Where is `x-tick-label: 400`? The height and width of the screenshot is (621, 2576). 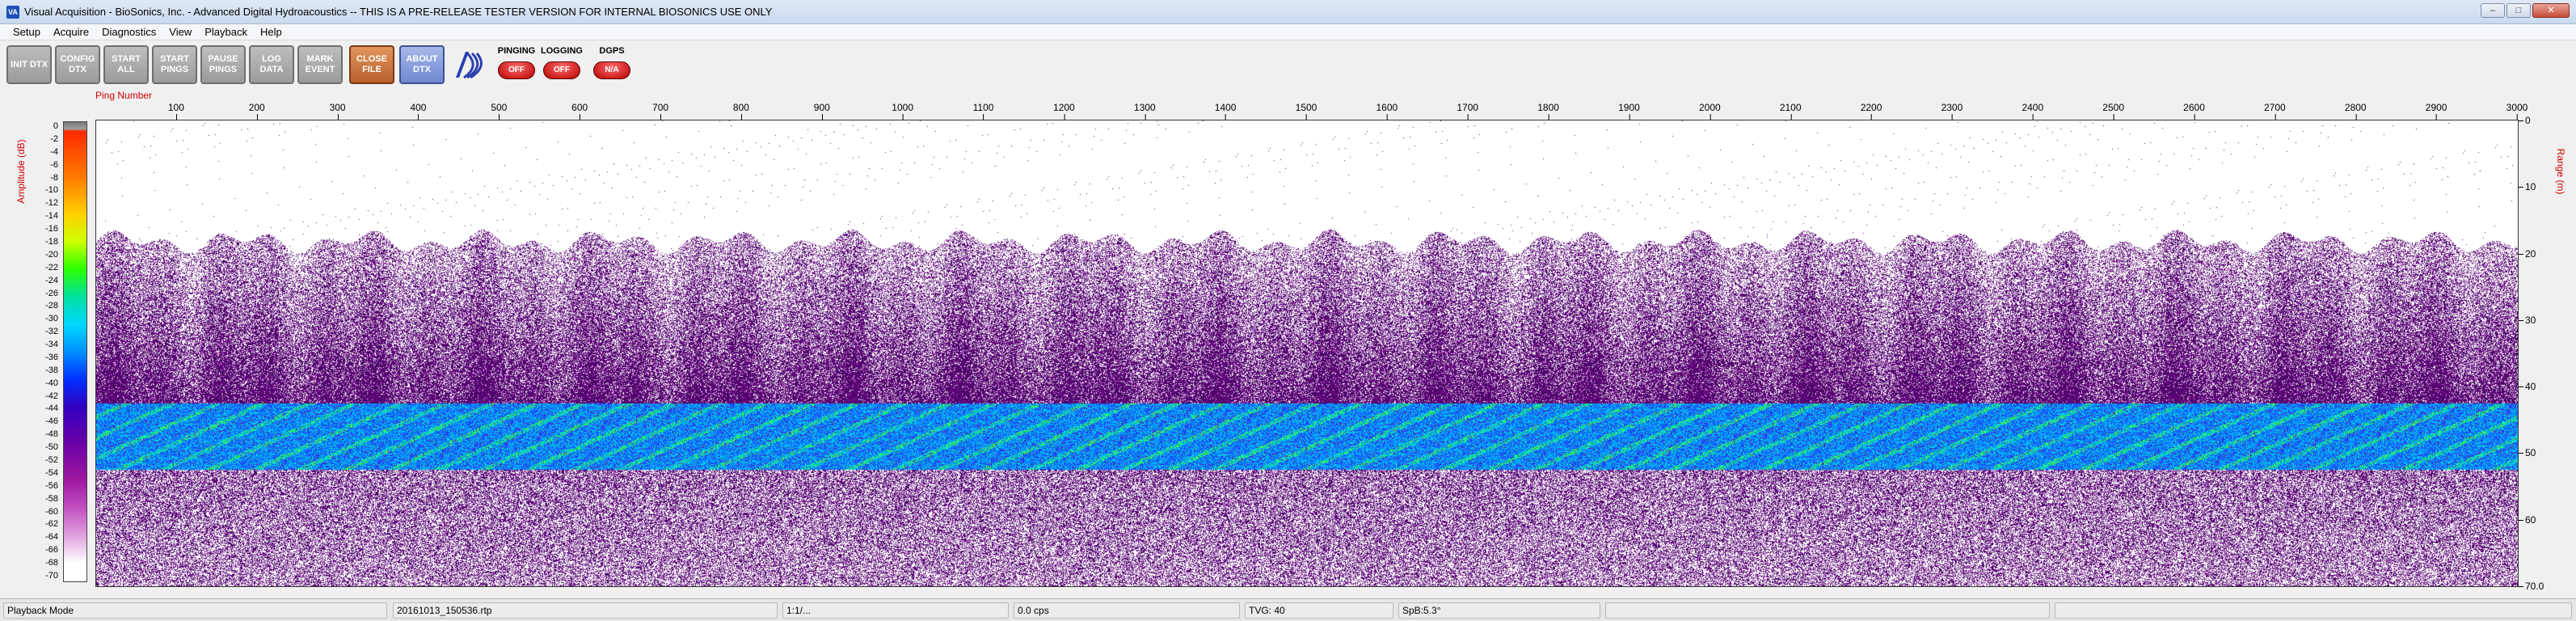 x-tick-label: 400 is located at coordinates (418, 111).